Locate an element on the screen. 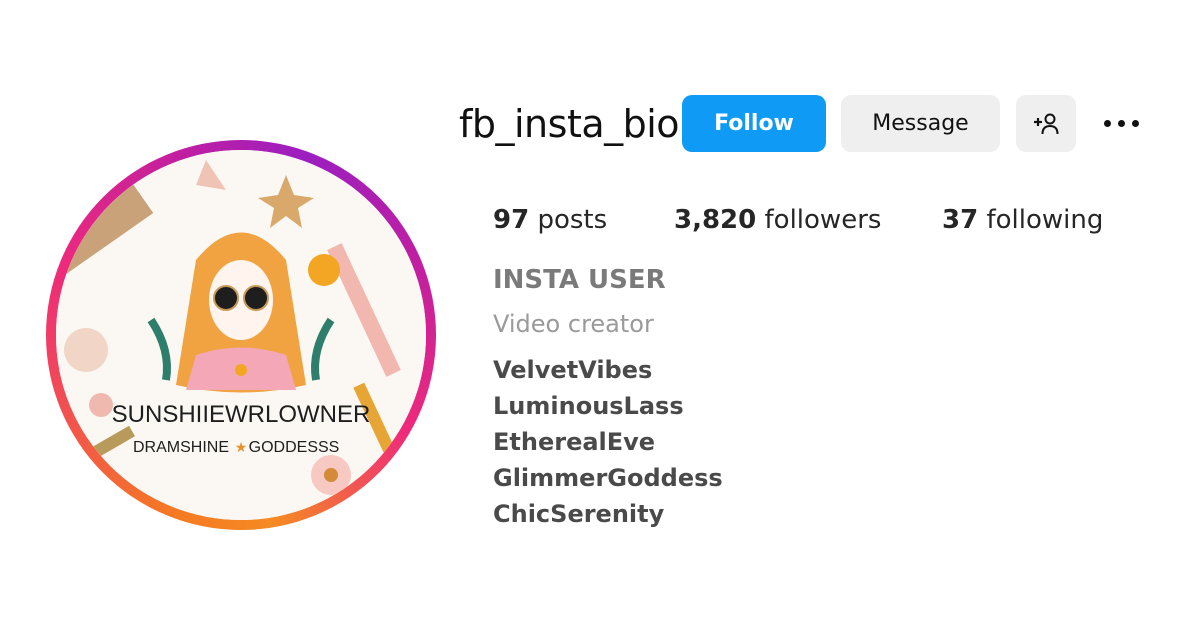 The height and width of the screenshot is (630, 1200). message-button: Message is located at coordinates (920, 123).